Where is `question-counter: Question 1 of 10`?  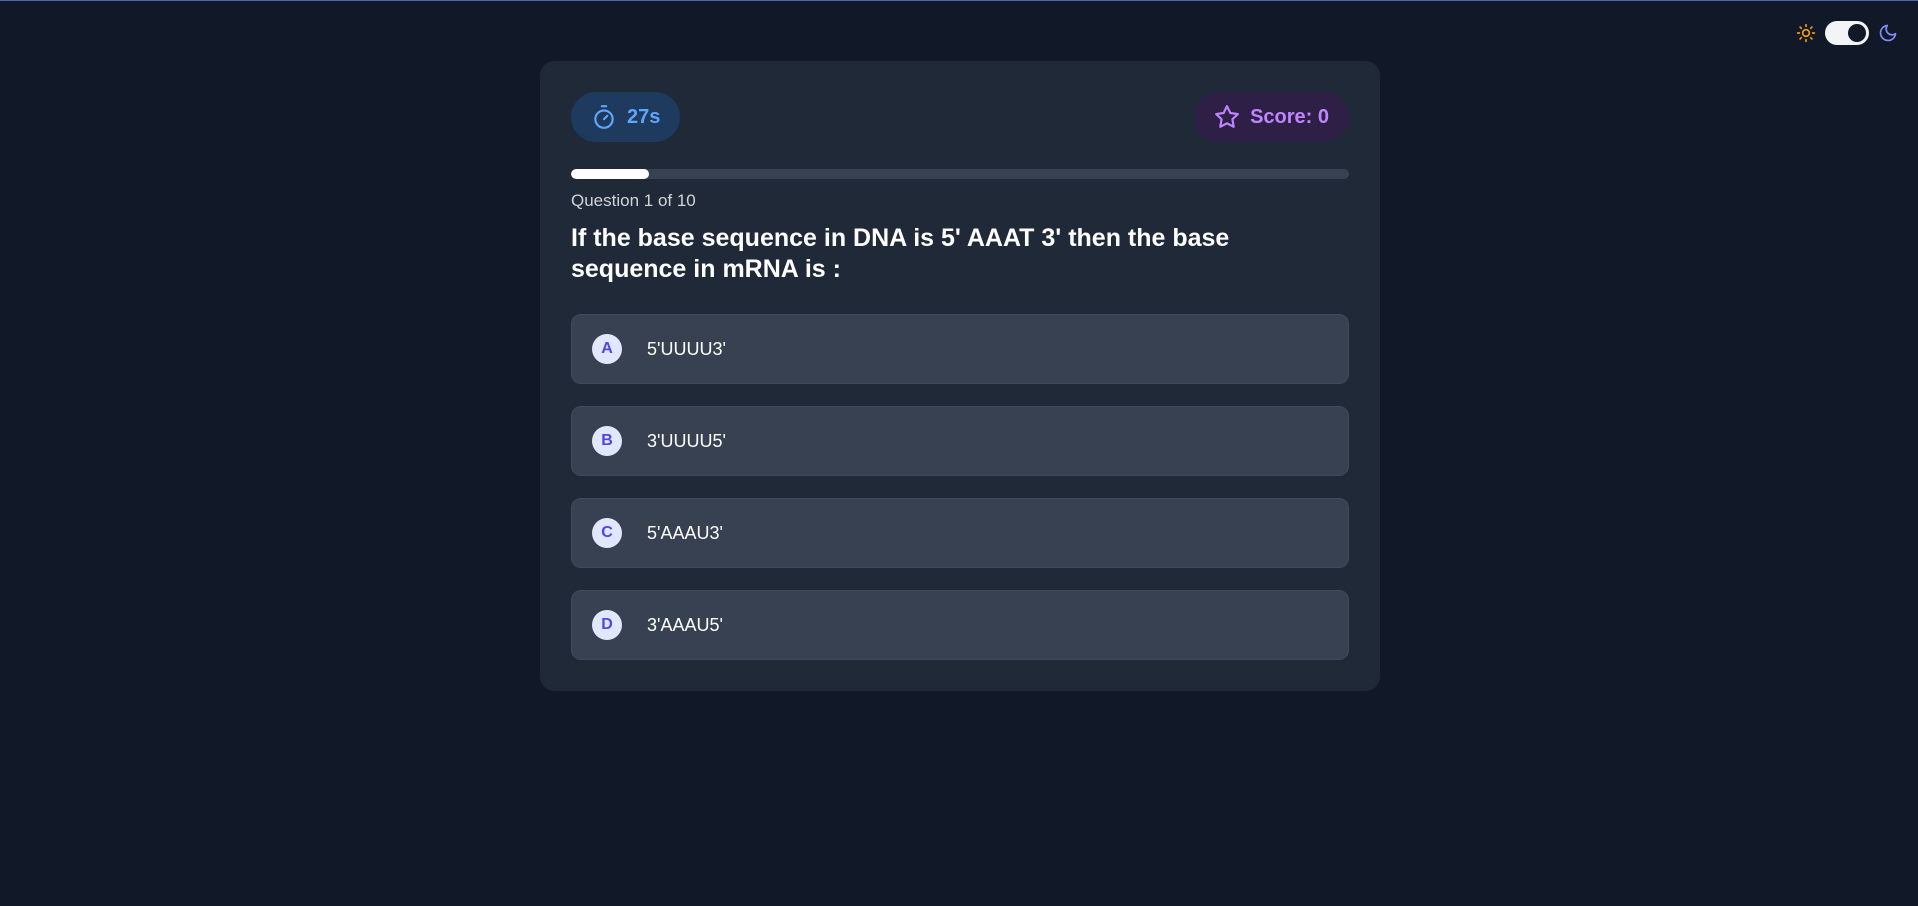
question-counter: Question 1 of 10 is located at coordinates (633, 200).